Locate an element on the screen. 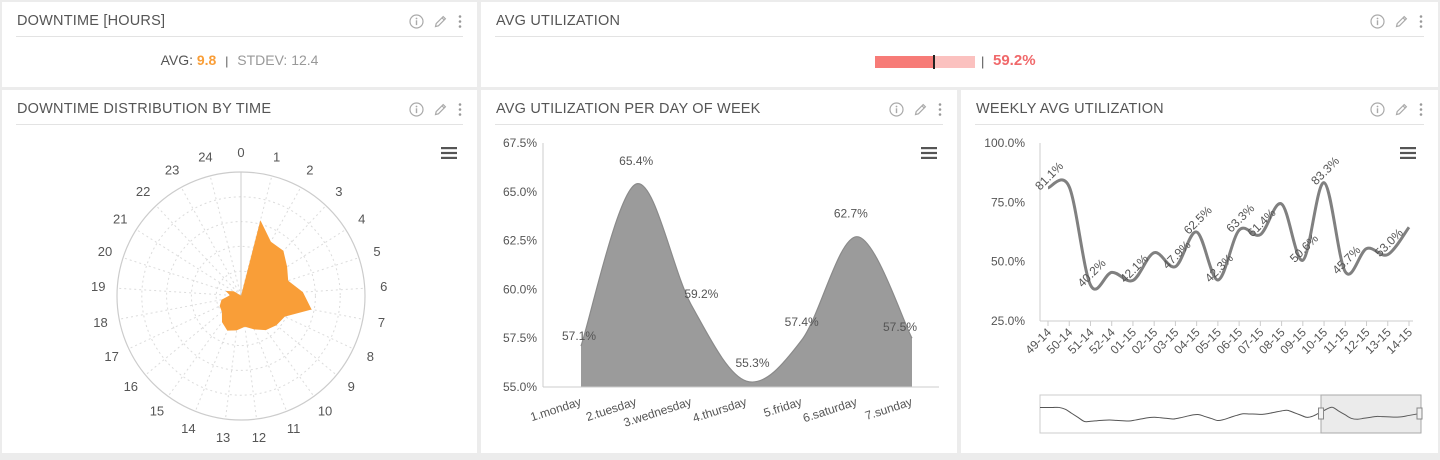  stdev-value: 12.4 is located at coordinates (305, 60).